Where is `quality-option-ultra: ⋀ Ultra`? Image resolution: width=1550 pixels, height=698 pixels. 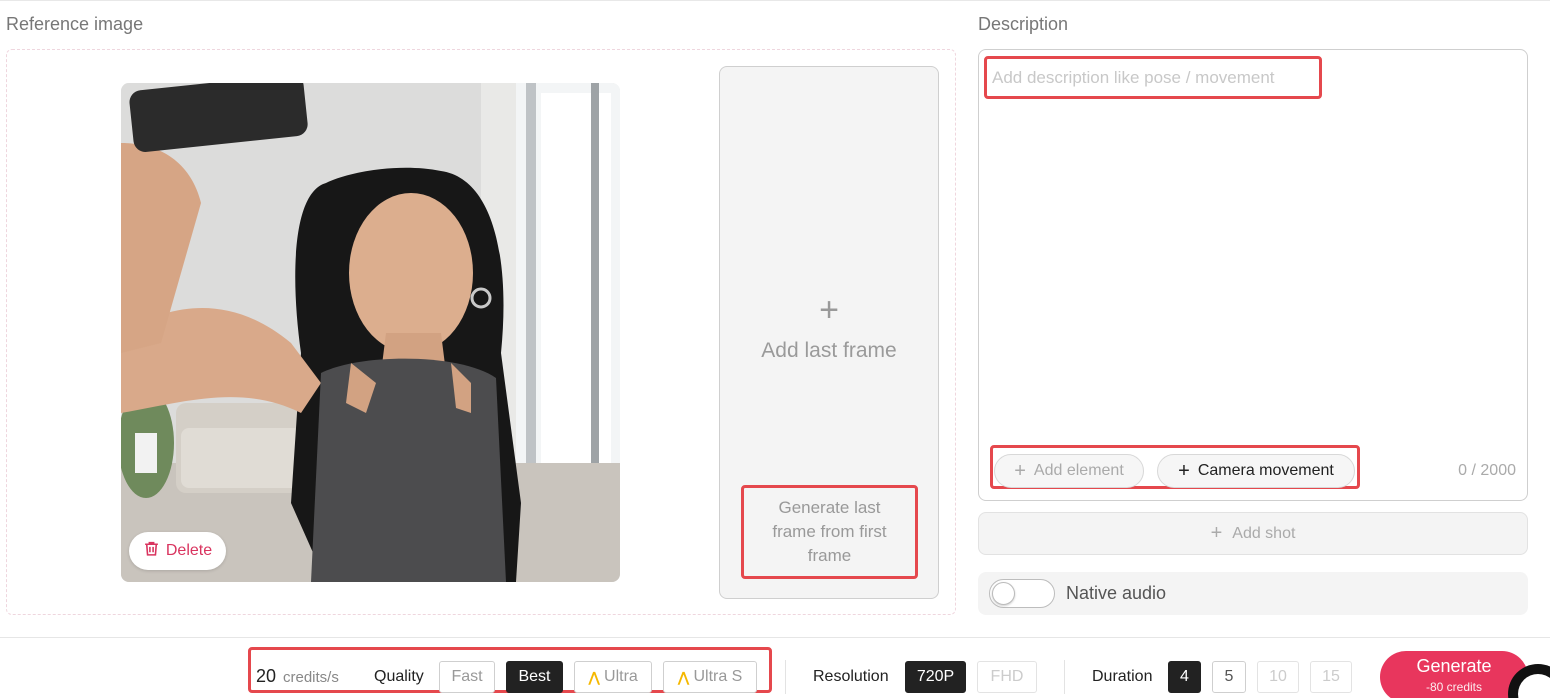
quality-option-ultra: ⋀ Ultra is located at coordinates (613, 677).